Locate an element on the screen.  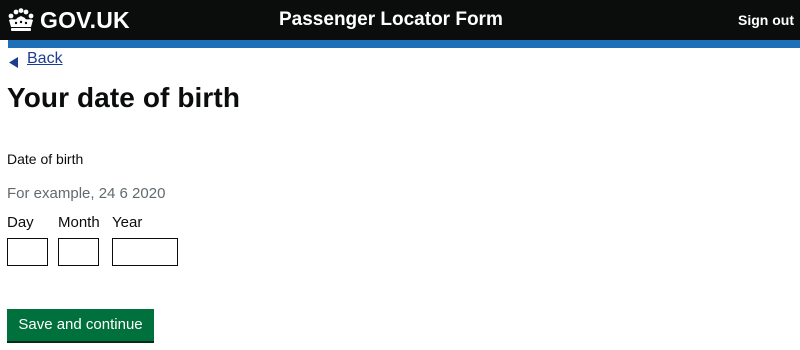
date-item-month: Month is located at coordinates (79, 239).